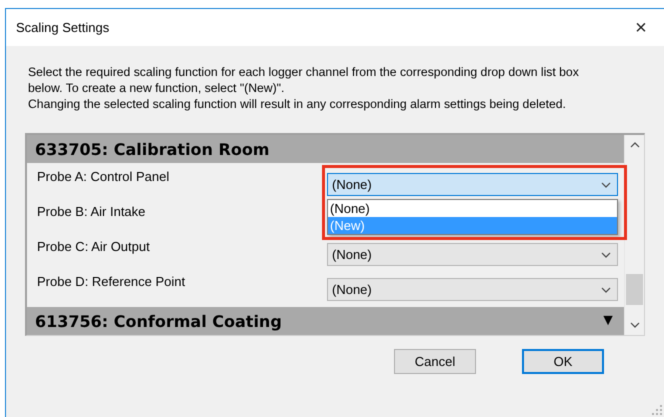  What do you see at coordinates (472, 208) in the screenshot?
I see `dropdown-option: (None)` at bounding box center [472, 208].